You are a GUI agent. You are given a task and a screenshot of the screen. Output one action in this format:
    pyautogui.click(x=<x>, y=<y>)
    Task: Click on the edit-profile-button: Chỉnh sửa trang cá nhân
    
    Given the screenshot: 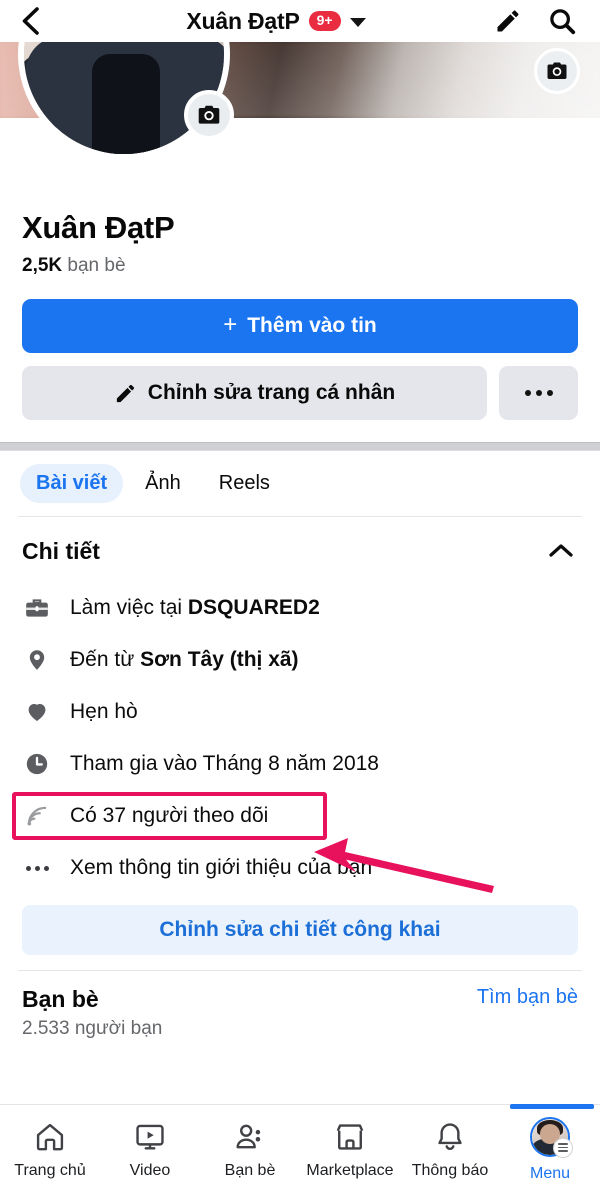 What is the action you would take?
    pyautogui.click(x=254, y=393)
    